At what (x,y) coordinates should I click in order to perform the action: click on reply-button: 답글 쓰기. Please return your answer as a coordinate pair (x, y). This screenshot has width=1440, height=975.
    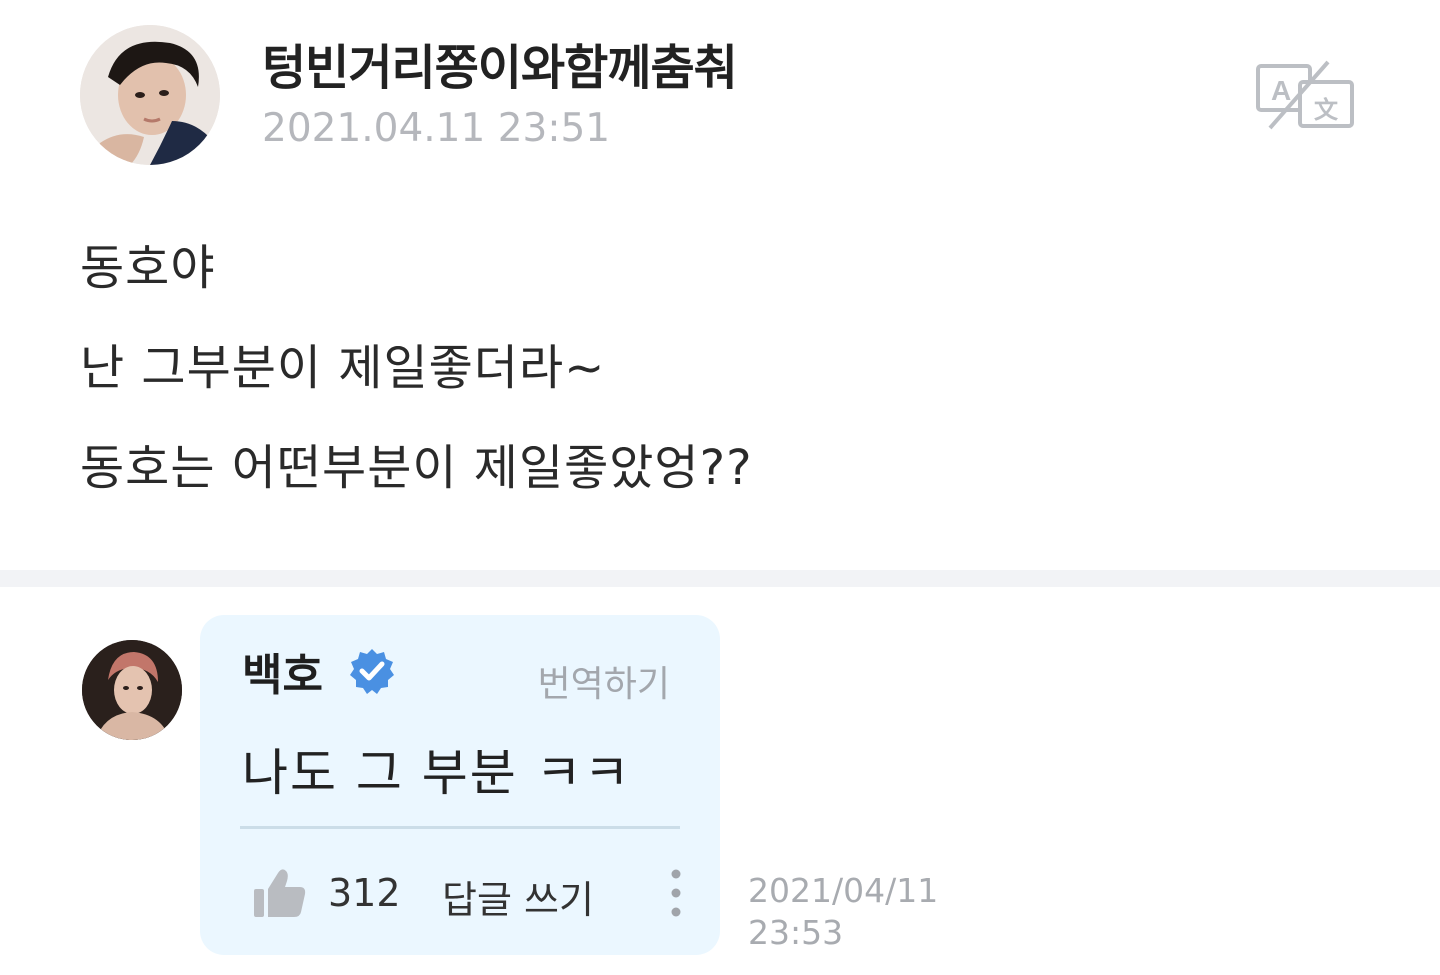
    Looking at the image, I should click on (518, 896).